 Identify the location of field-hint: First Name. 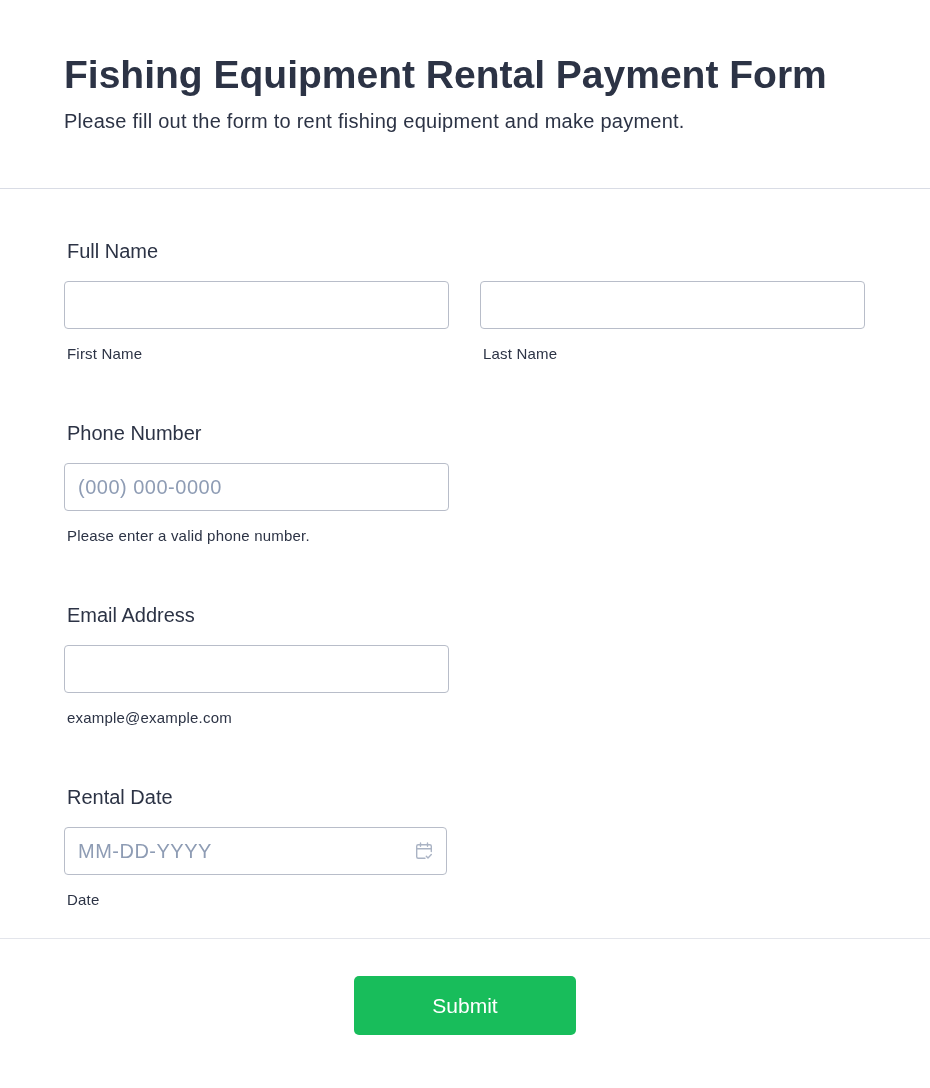
(105, 353).